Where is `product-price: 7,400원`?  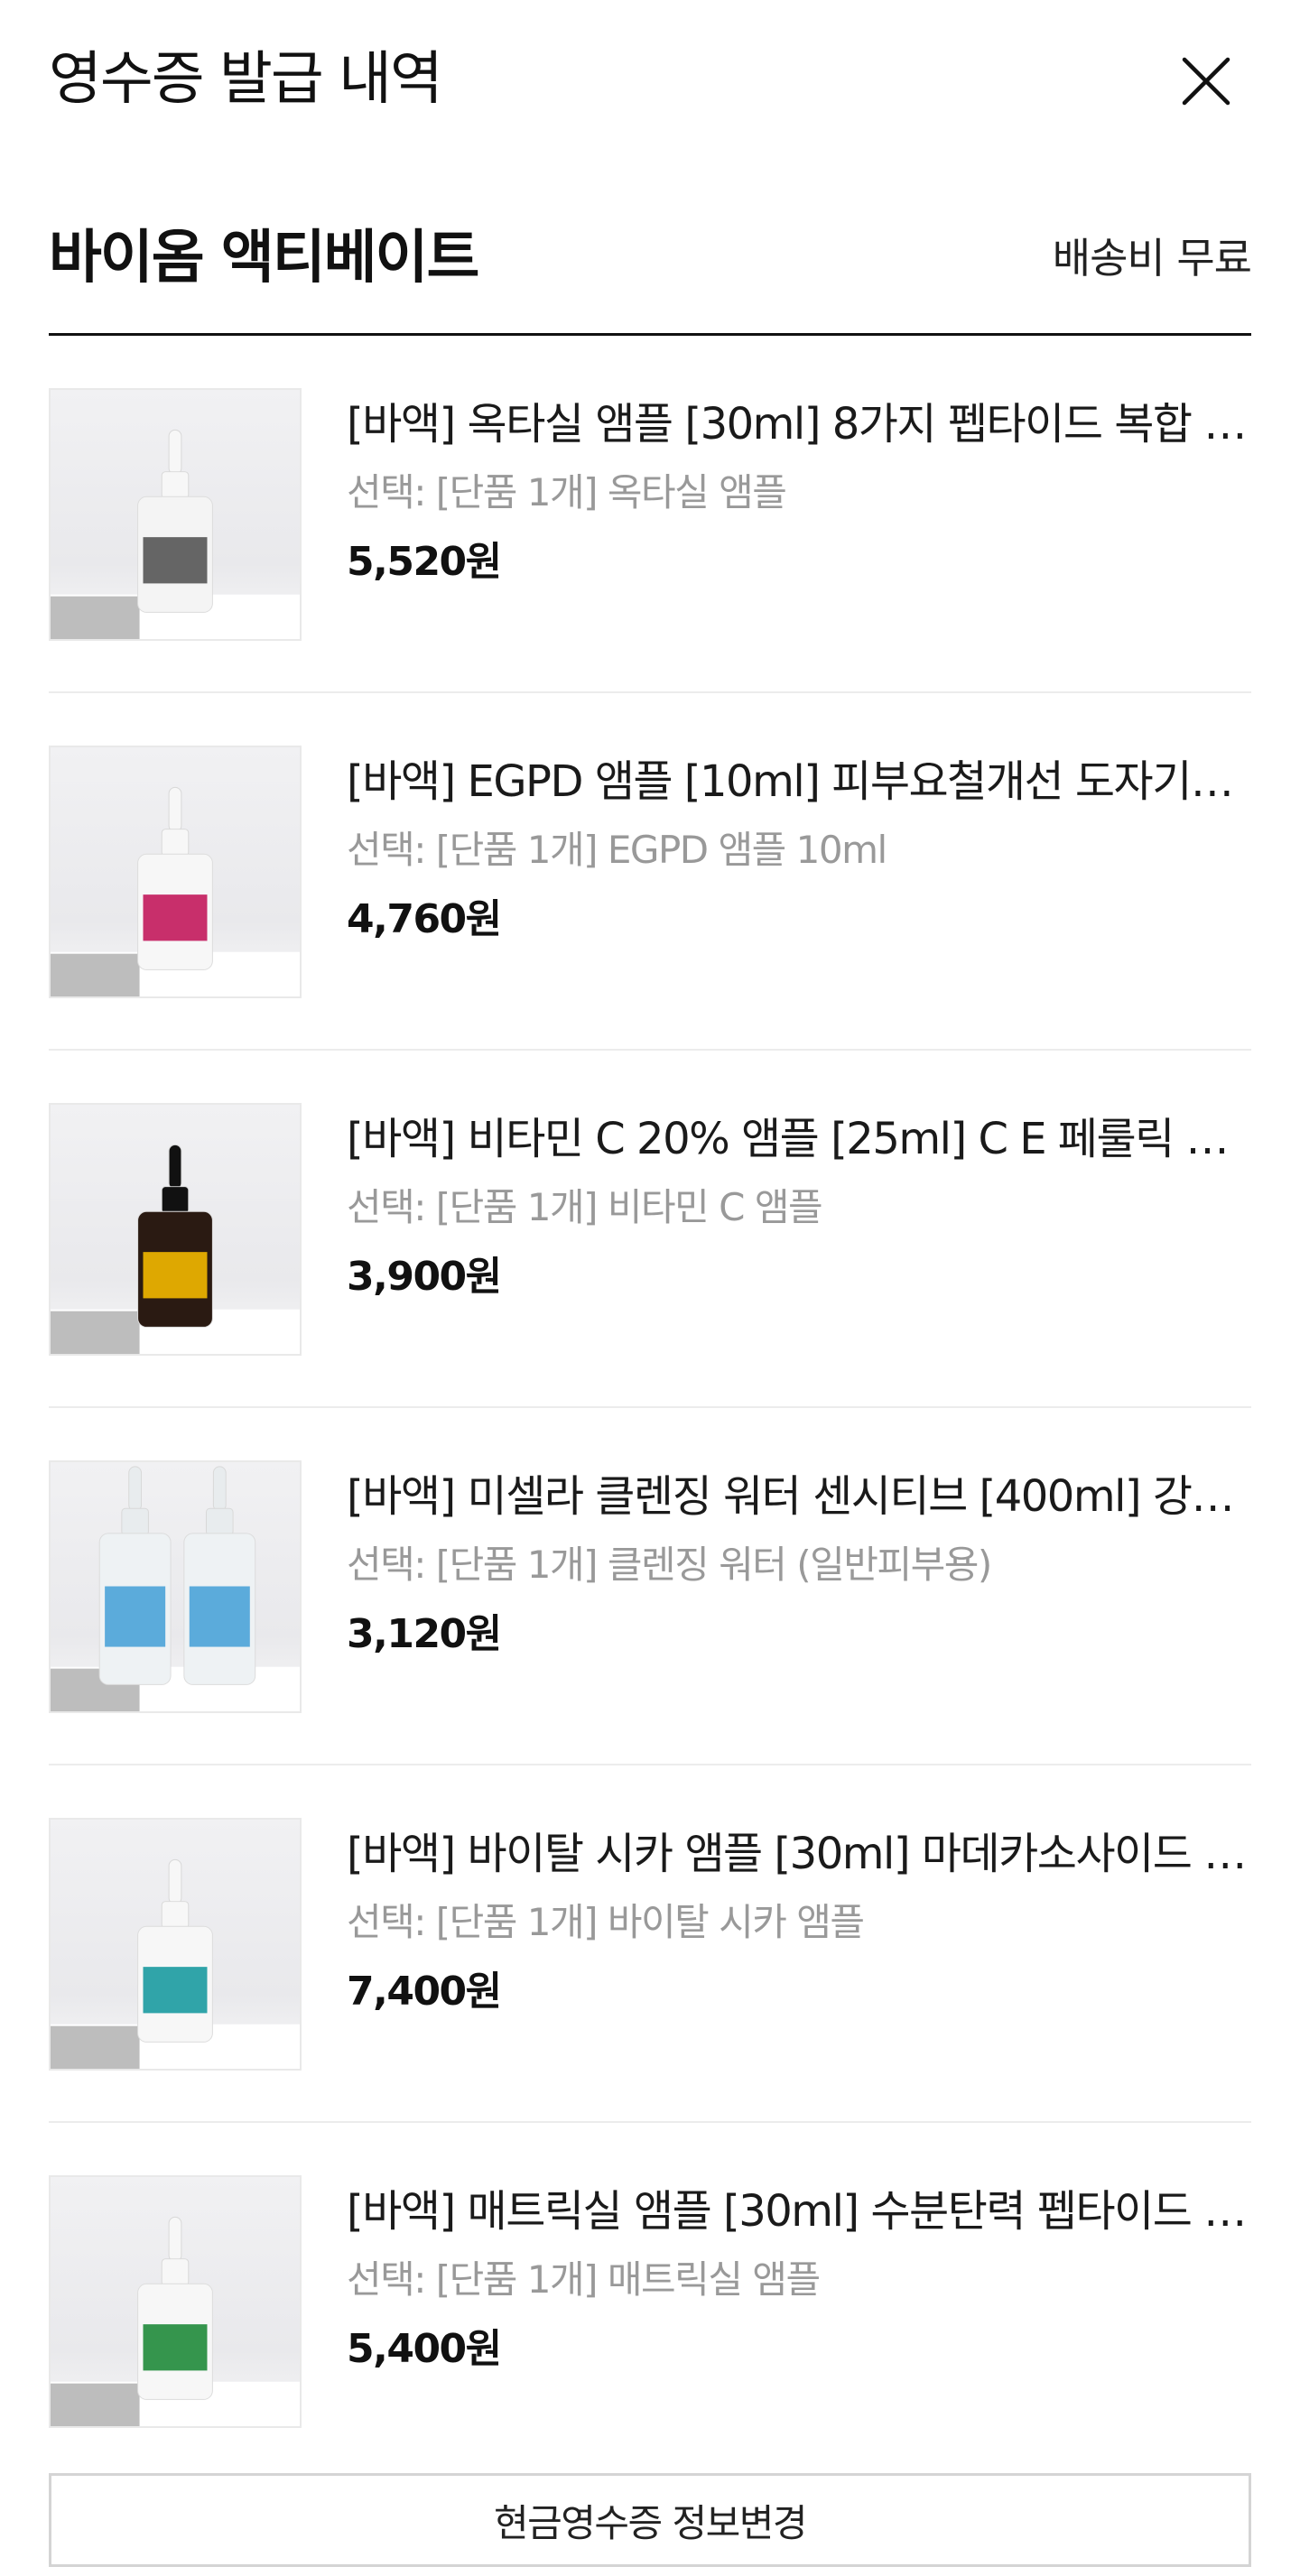 product-price: 7,400원 is located at coordinates (425, 1992).